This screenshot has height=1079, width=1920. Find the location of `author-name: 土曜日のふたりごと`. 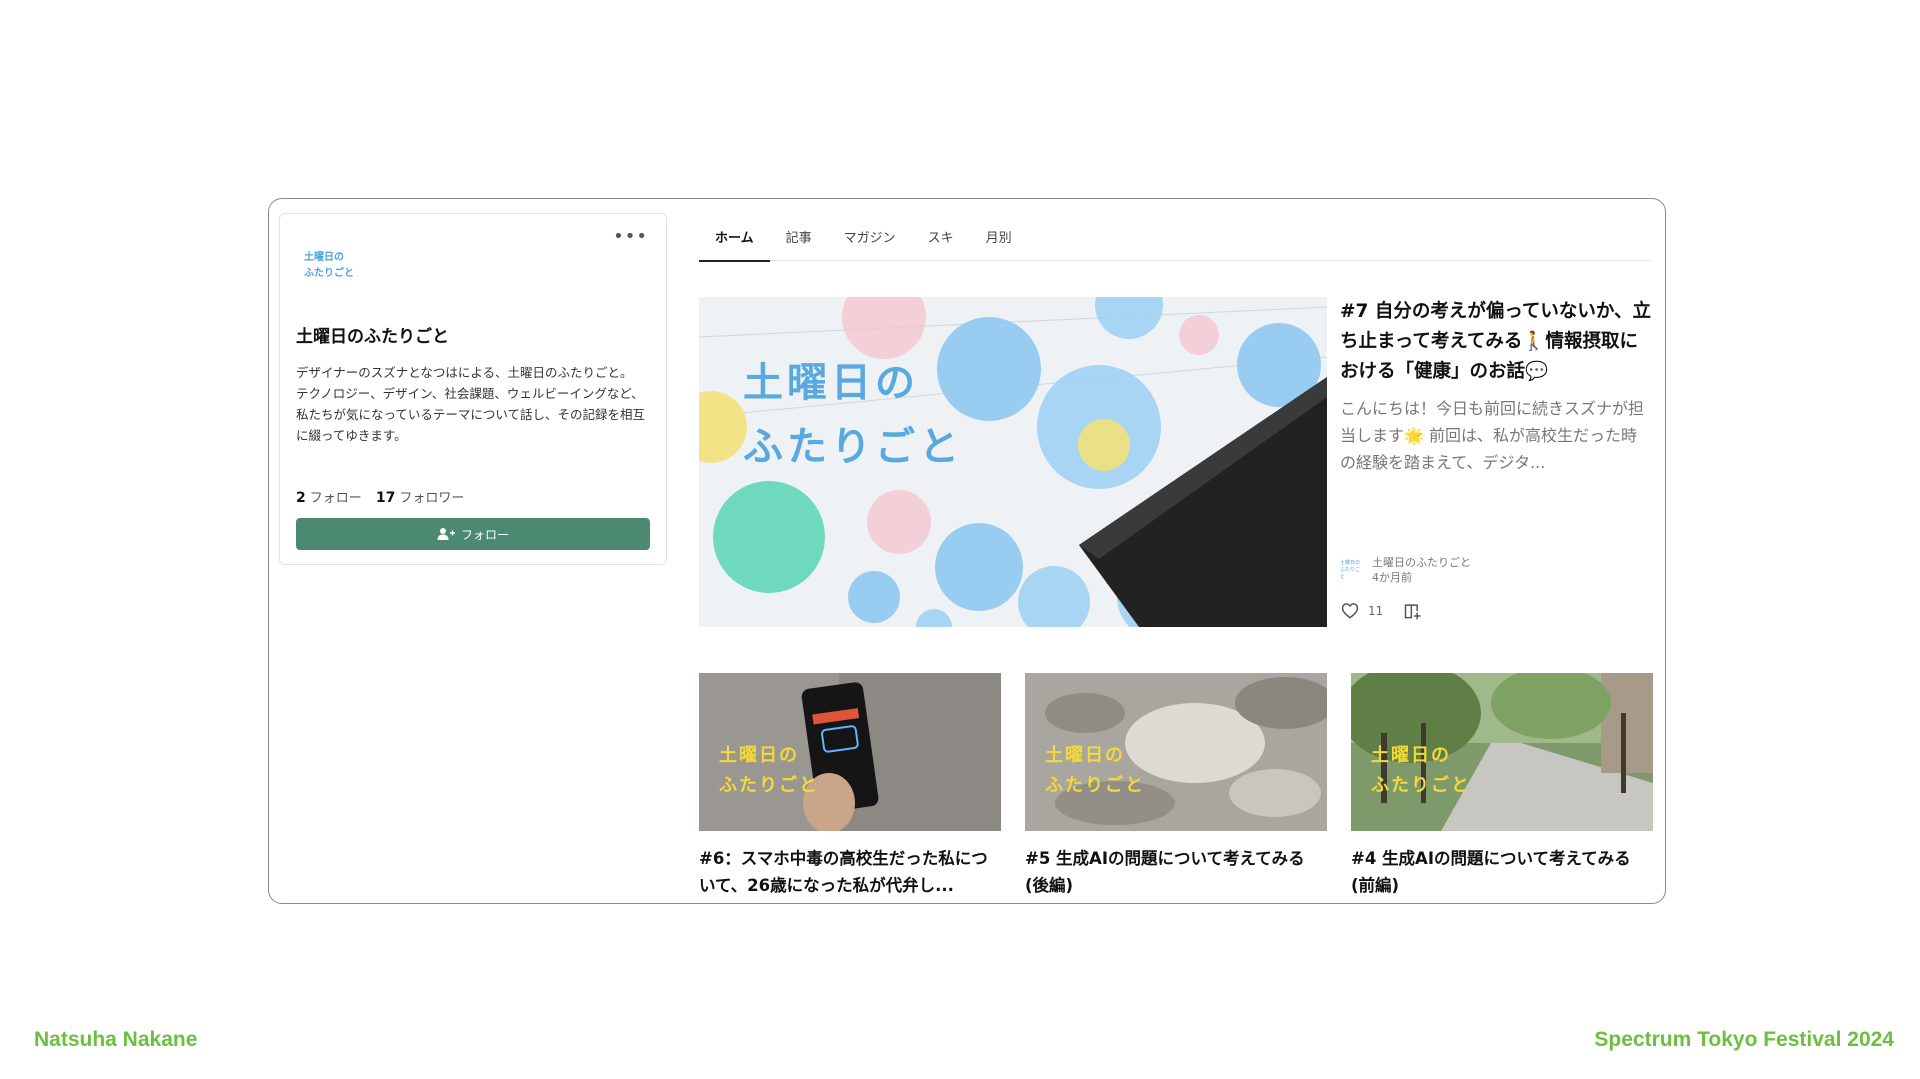

author-name: 土曜日のふたりごと is located at coordinates (1421, 562).